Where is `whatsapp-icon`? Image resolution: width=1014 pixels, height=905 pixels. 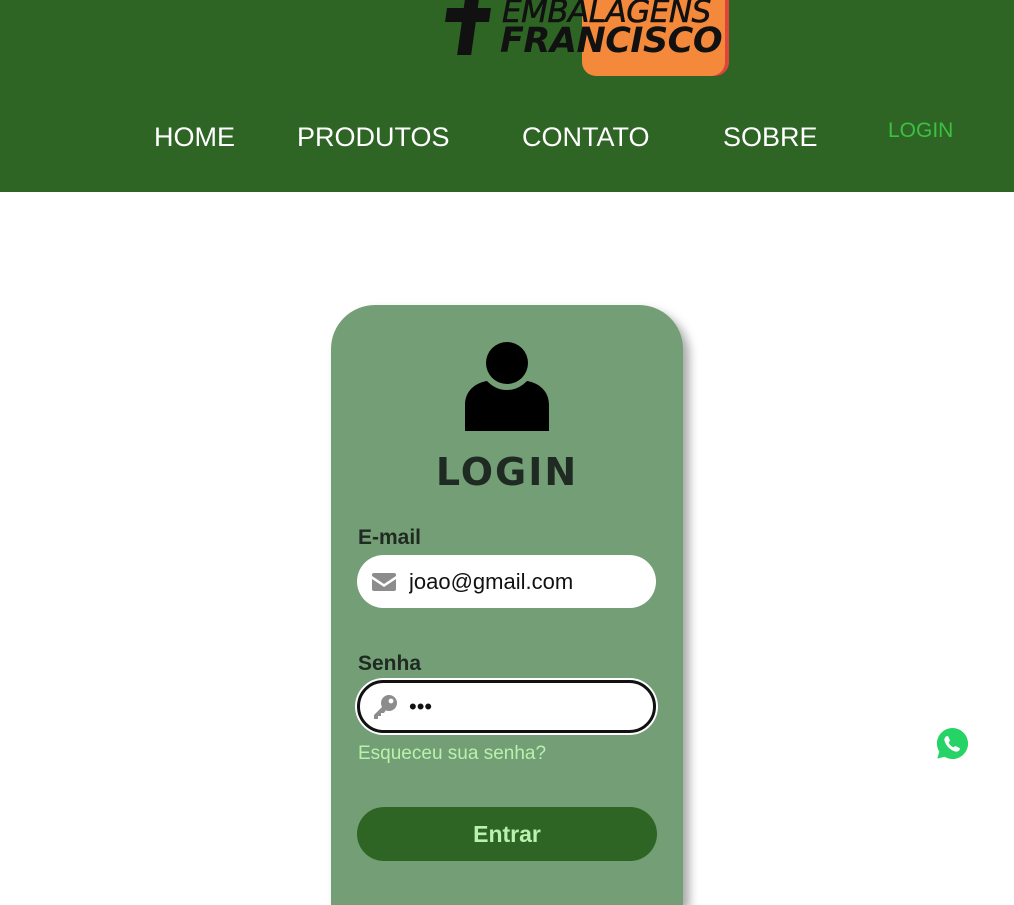
whatsapp-icon is located at coordinates (952, 743).